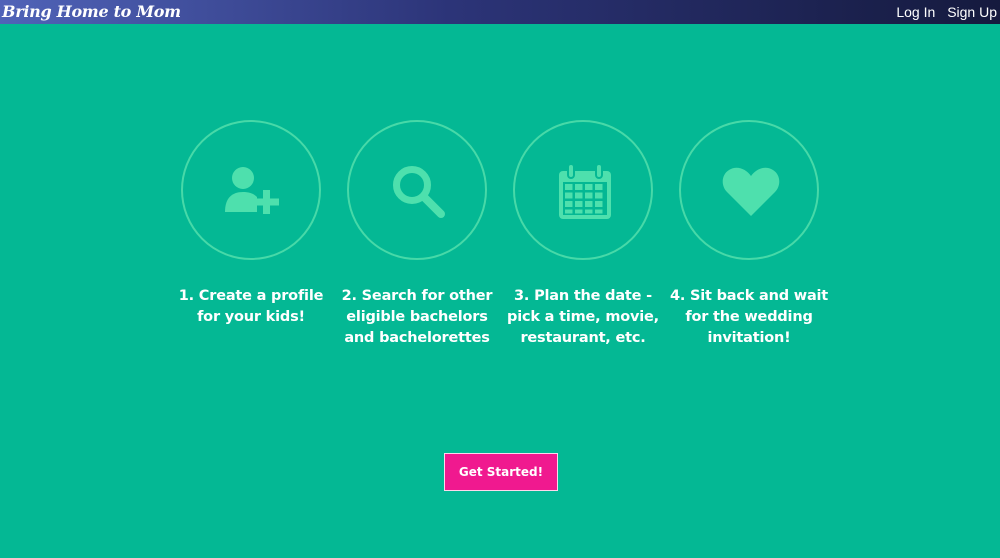 Image resolution: width=1000 pixels, height=558 pixels. I want to click on calendar-icon, so click(585, 191).